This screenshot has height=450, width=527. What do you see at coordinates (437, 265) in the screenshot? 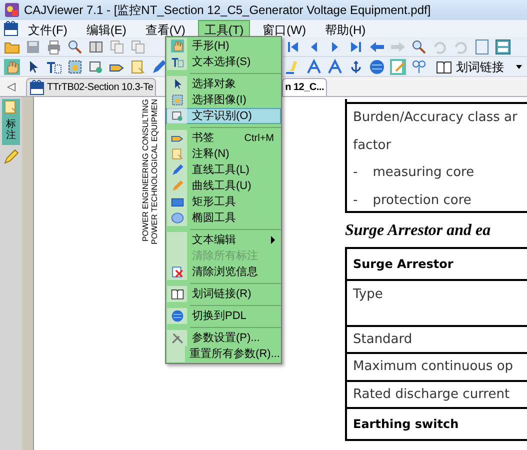
I see `table-cell: Surge Arrestor` at bounding box center [437, 265].